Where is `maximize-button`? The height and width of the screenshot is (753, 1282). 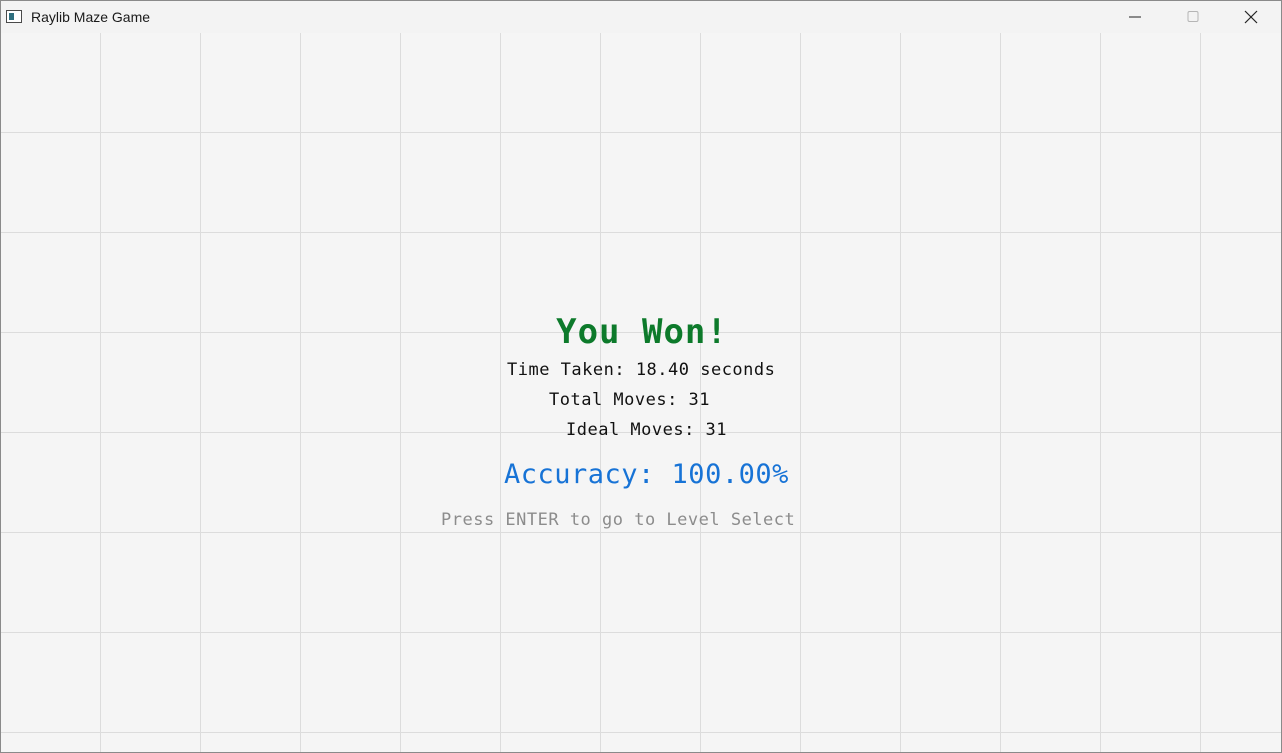 maximize-button is located at coordinates (1193, 17).